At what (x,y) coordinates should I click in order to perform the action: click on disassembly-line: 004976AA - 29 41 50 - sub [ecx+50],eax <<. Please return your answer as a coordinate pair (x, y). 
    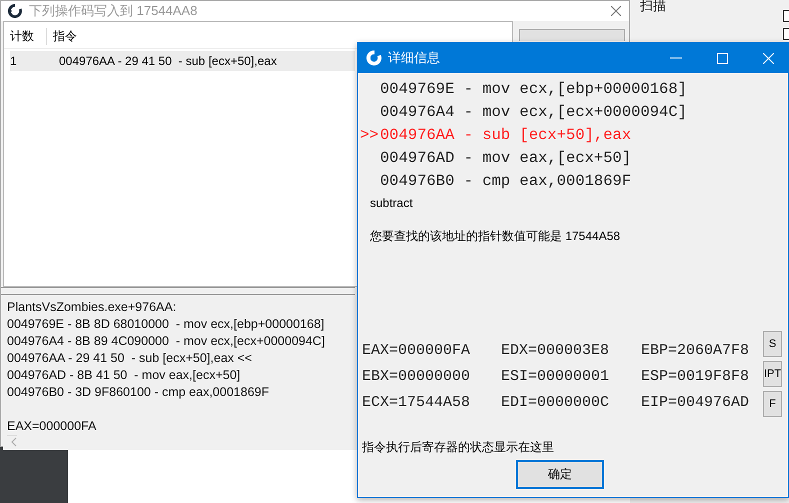
    Looking at the image, I should click on (129, 358).